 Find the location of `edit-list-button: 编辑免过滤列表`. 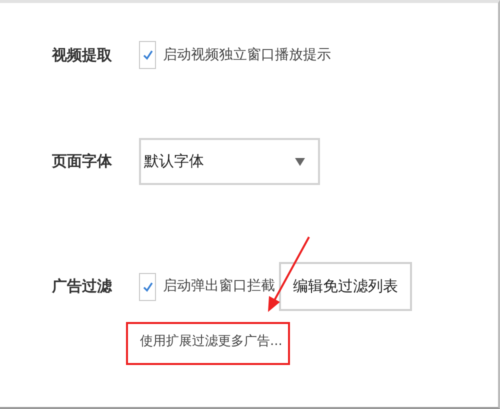

edit-list-button: 编辑免过滤列表 is located at coordinates (345, 286).